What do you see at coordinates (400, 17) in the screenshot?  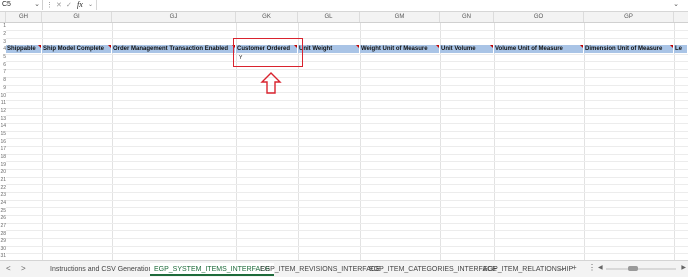 I see `column-header: GM` at bounding box center [400, 17].